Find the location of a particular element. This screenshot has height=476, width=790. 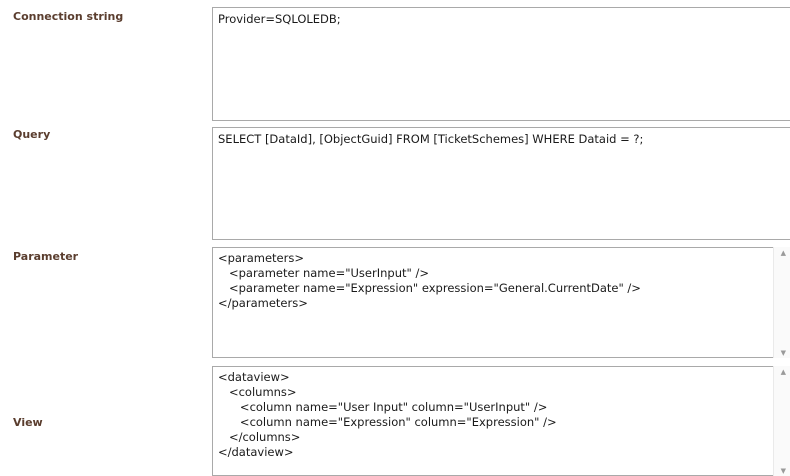

view-label: View is located at coordinates (28, 422).